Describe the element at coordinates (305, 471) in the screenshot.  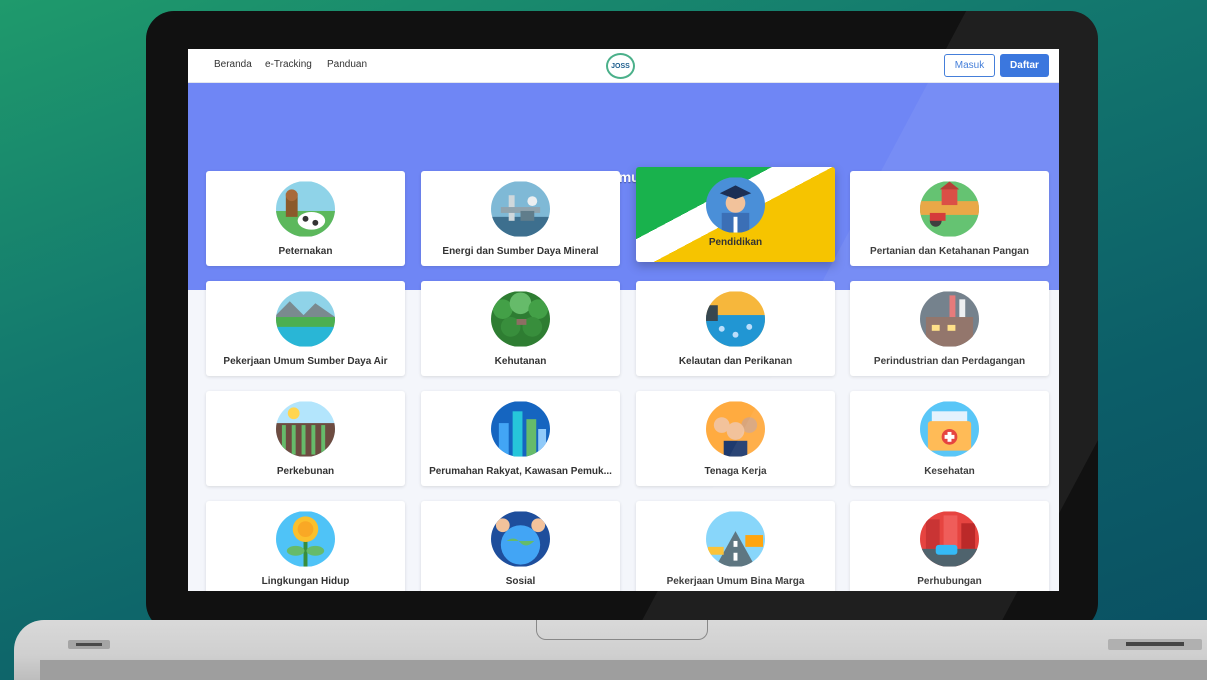
I see `category-label: Perkebunan` at that location.